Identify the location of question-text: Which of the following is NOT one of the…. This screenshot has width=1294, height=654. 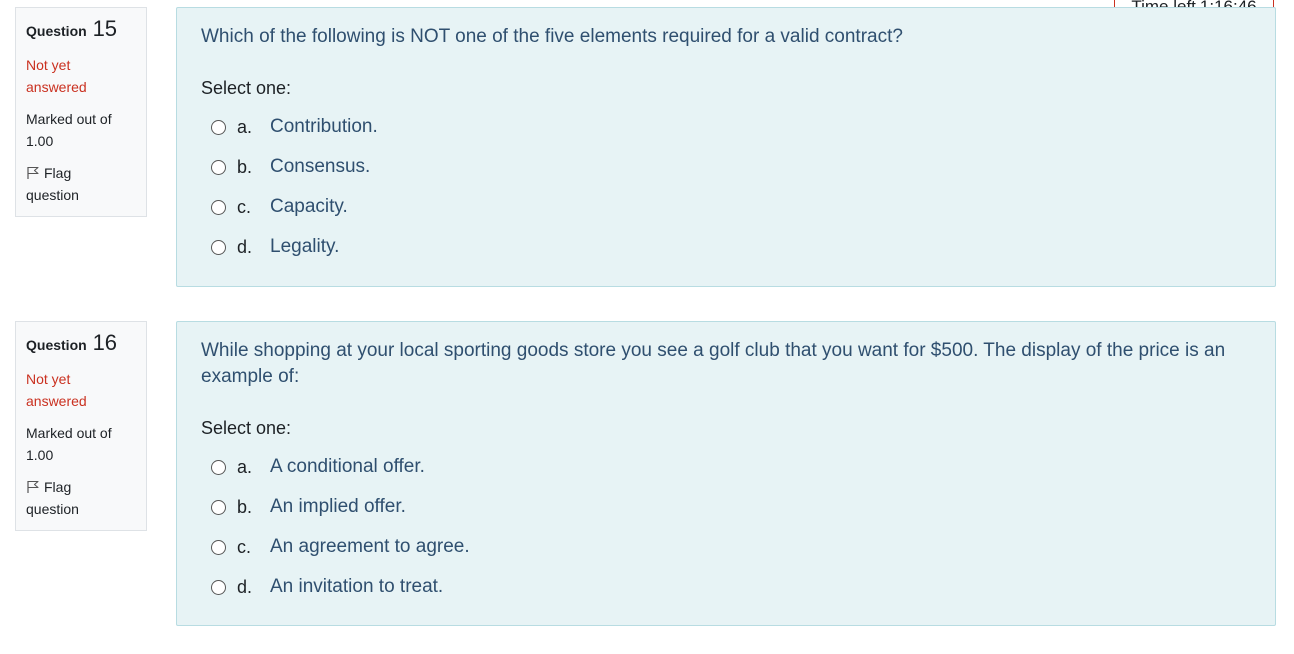
(552, 36).